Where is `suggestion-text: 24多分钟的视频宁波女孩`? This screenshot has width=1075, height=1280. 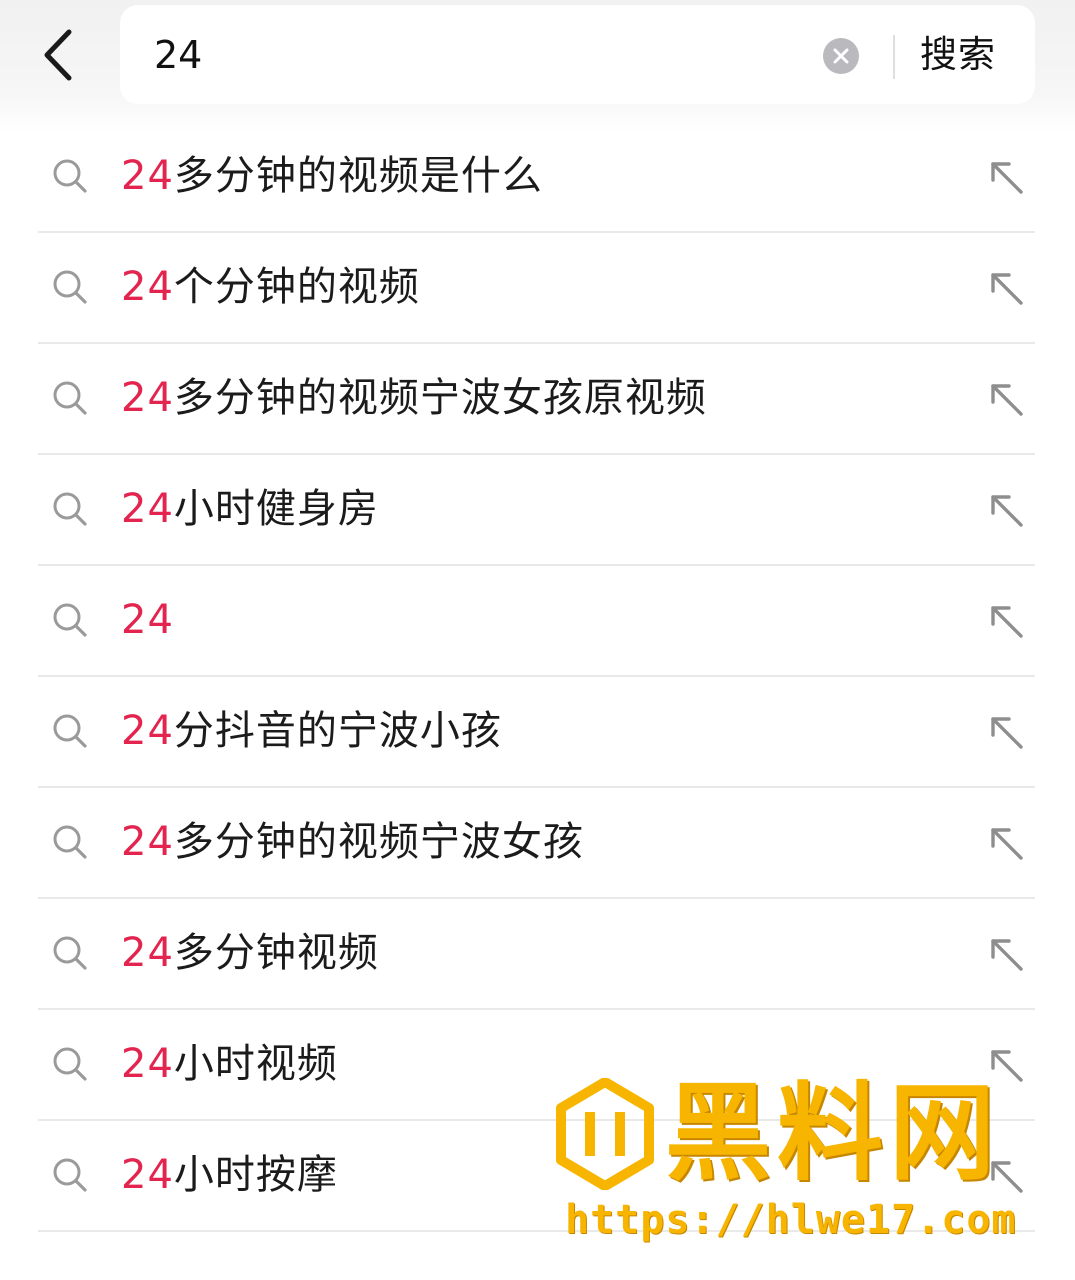 suggestion-text: 24多分钟的视频宁波女孩 is located at coordinates (352, 842).